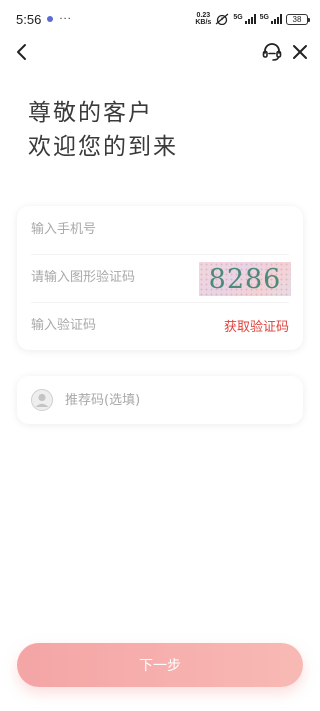 The image size is (320, 711). I want to click on signal-5g-1-icon: 5G, so click(244, 19).